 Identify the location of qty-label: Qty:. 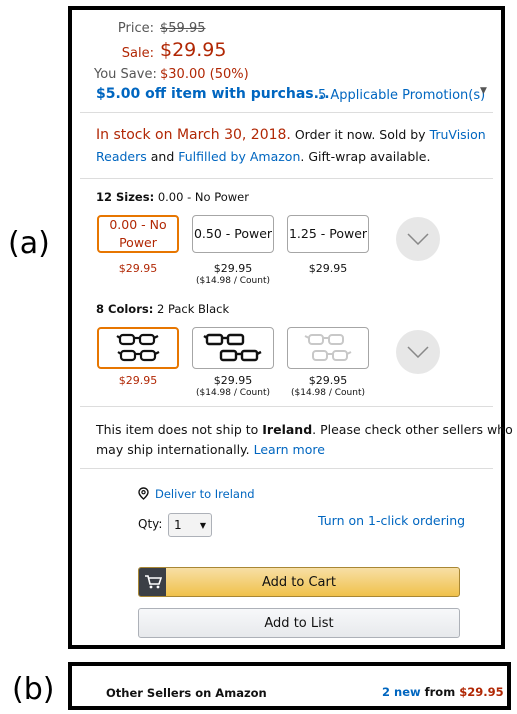
(150, 524).